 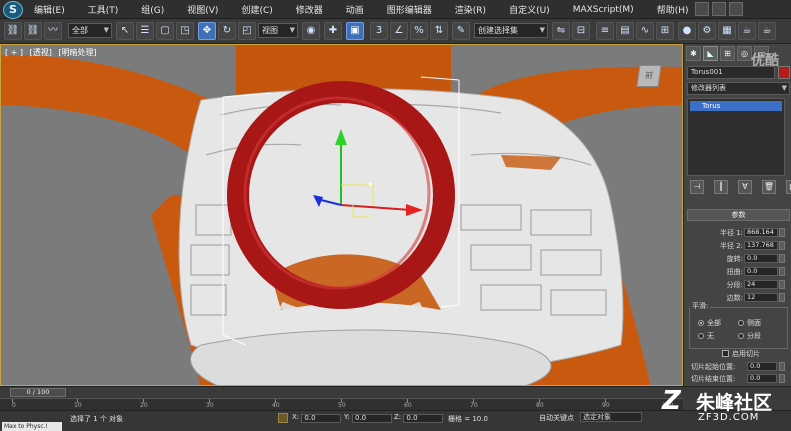 I want to click on rendered-frame-icon: ▦, so click(x=727, y=31).